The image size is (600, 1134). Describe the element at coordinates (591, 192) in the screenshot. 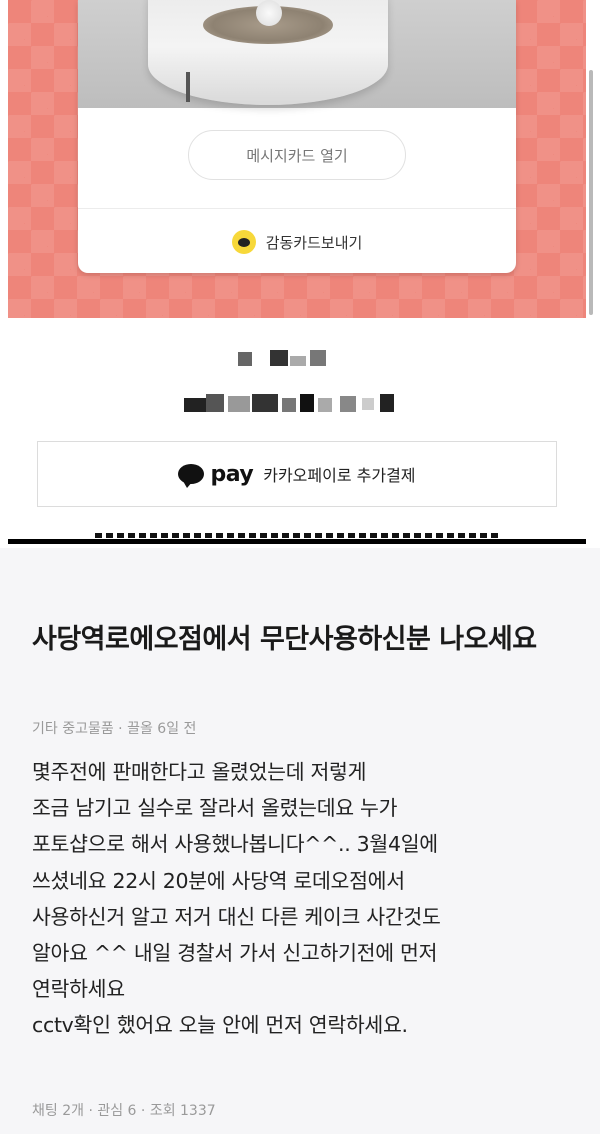

I see `scrollbar` at that location.